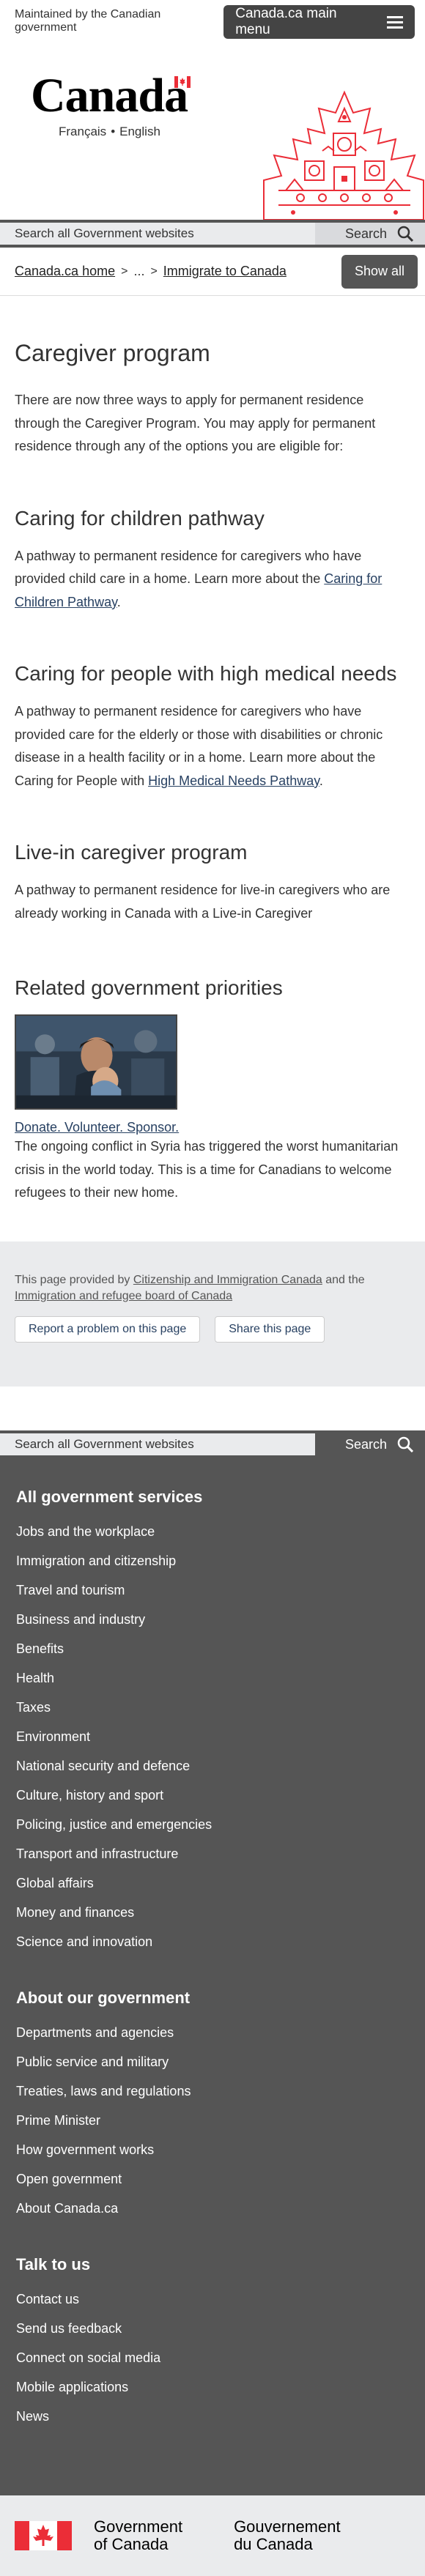 The height and width of the screenshot is (2576, 425). What do you see at coordinates (131, 852) in the screenshot?
I see `section-heading: Live-in caregiver program` at bounding box center [131, 852].